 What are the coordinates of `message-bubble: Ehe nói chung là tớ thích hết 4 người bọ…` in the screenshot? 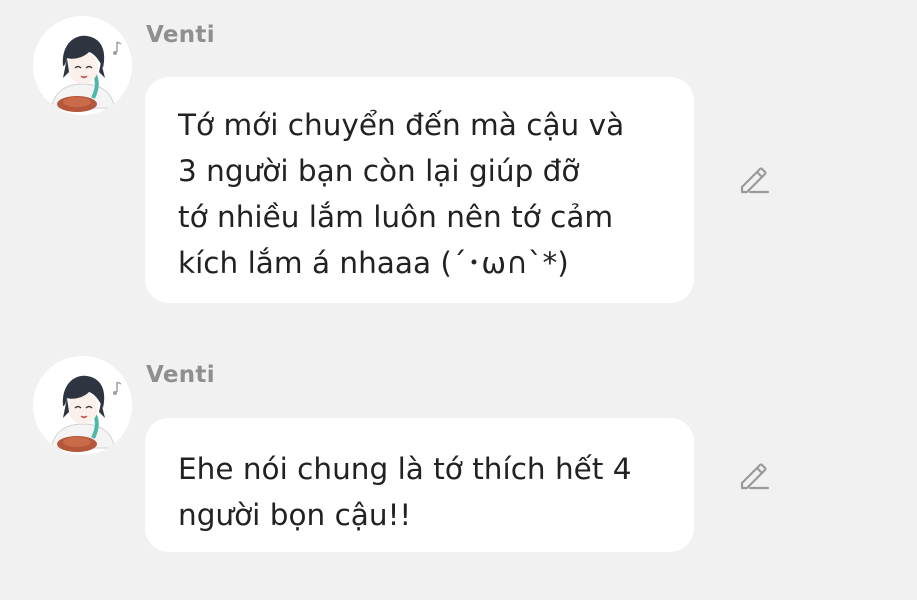 It's located at (419, 485).